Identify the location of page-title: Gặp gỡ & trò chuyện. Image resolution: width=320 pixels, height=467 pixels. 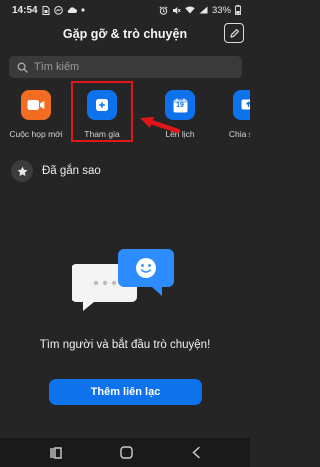
(125, 34).